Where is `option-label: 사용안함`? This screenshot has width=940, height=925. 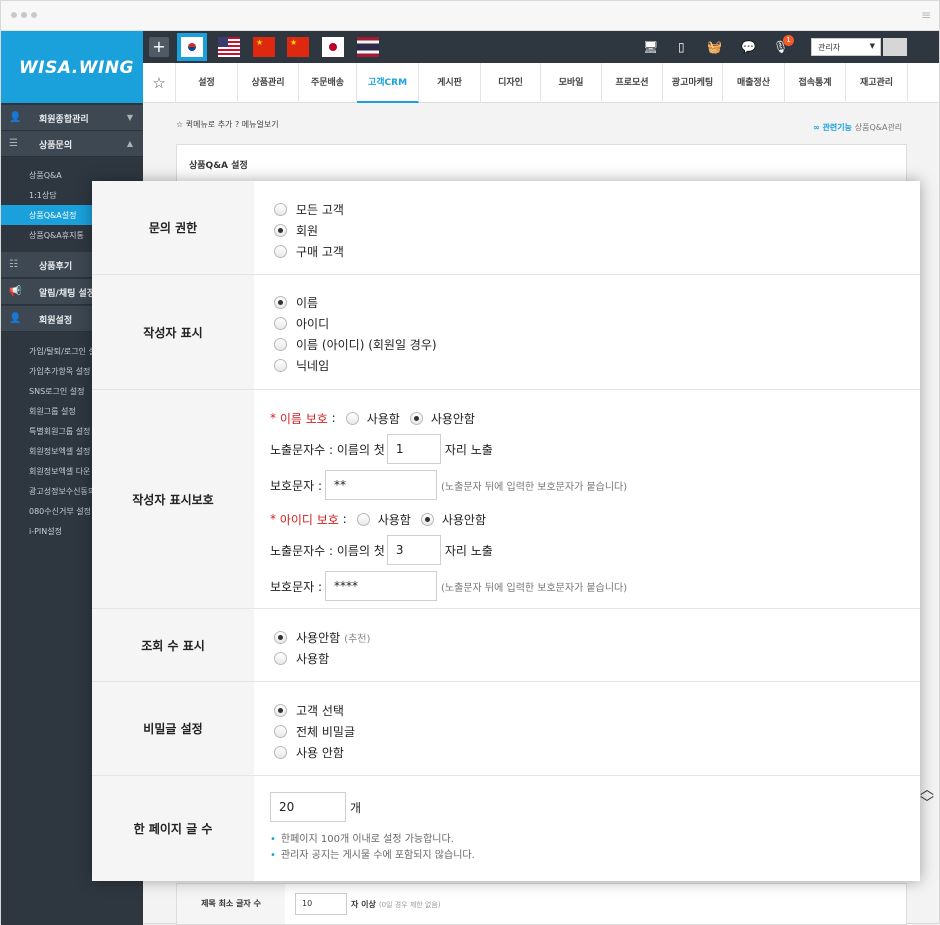 option-label: 사용안함 is located at coordinates (318, 637).